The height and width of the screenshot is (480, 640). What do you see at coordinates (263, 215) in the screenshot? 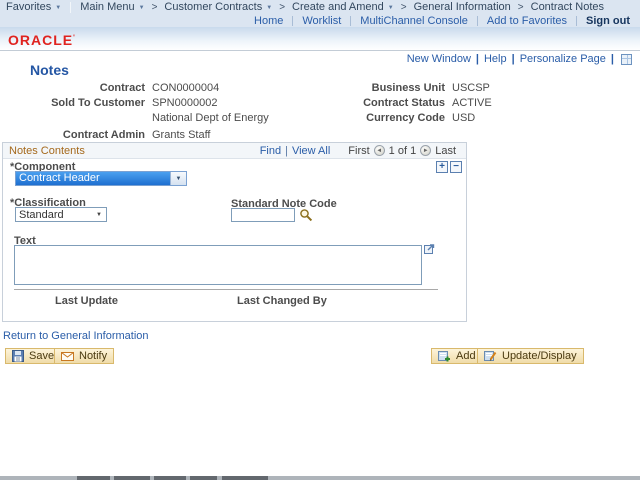
I see `standard-note-code-input` at bounding box center [263, 215].